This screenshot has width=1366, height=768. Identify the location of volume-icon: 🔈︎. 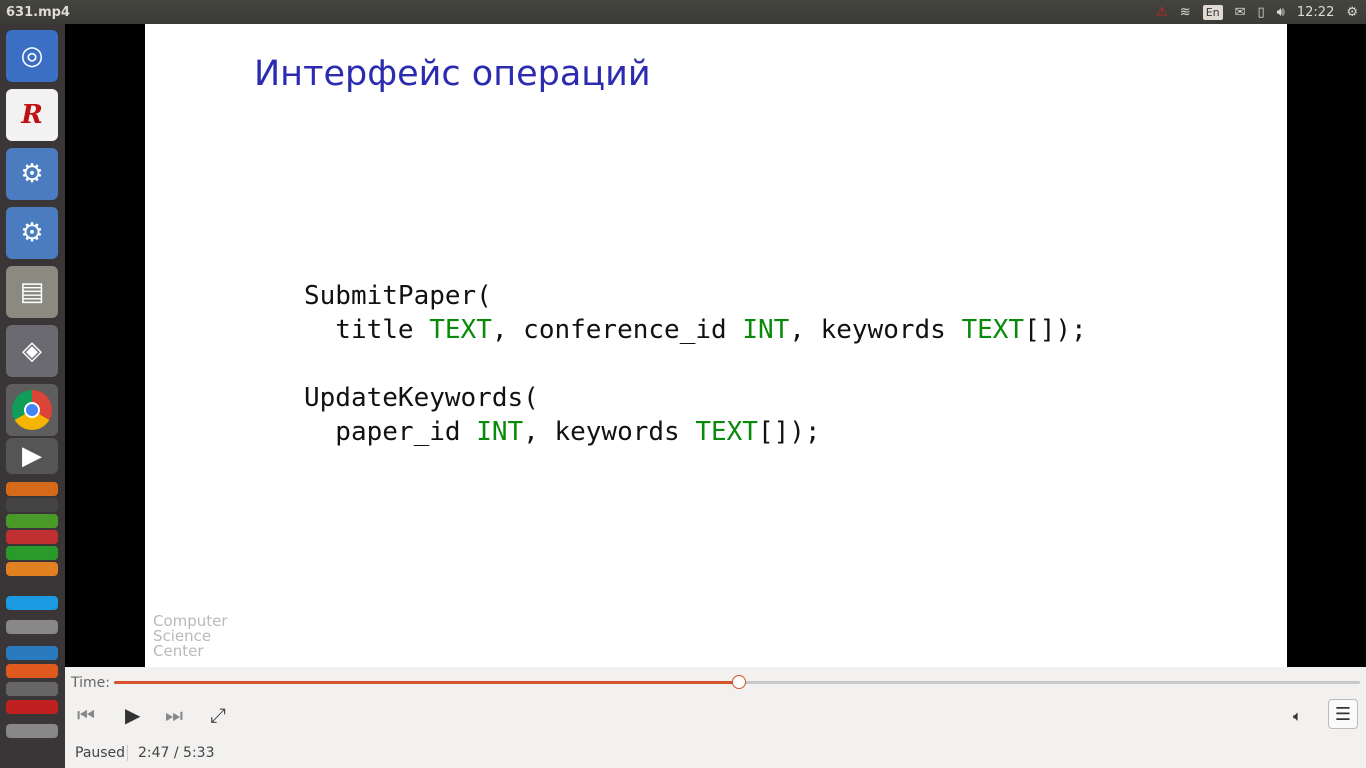
(1297, 716).